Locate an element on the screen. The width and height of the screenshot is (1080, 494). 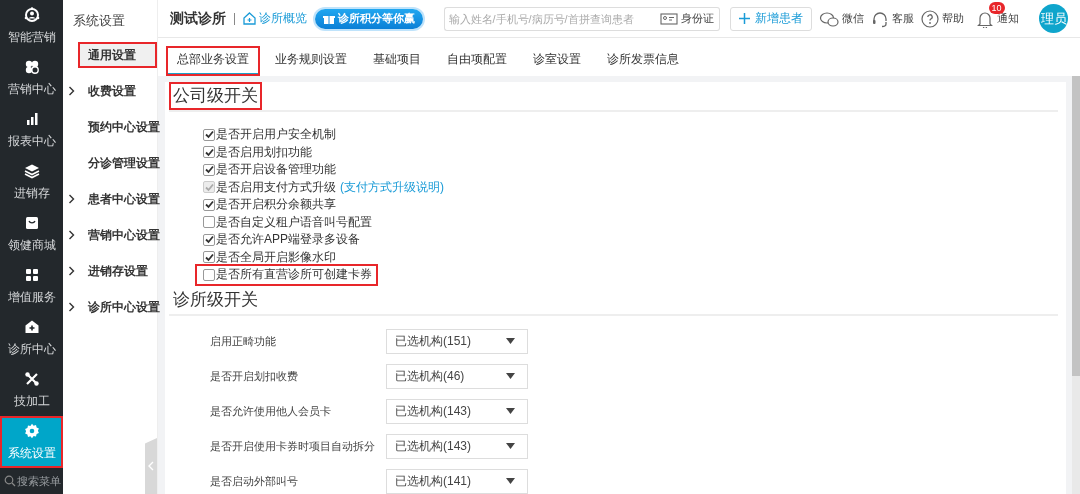
search-icon is located at coordinates (10, 481).